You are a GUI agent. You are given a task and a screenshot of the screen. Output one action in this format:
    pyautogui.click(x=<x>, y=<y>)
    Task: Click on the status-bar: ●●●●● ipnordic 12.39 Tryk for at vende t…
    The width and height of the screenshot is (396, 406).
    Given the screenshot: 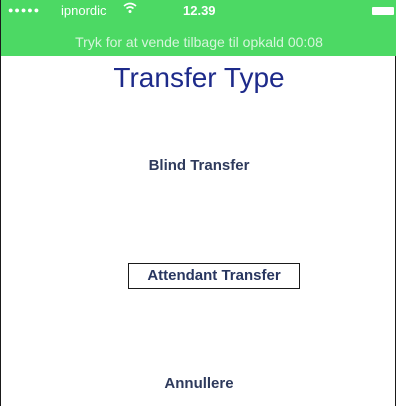 What is the action you would take?
    pyautogui.click(x=198, y=28)
    